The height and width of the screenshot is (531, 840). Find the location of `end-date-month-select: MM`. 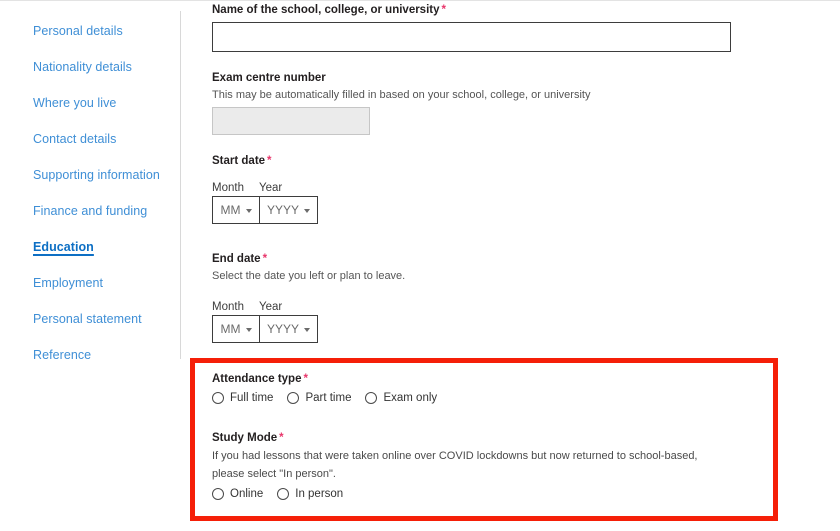

end-date-month-select: MM is located at coordinates (236, 329).